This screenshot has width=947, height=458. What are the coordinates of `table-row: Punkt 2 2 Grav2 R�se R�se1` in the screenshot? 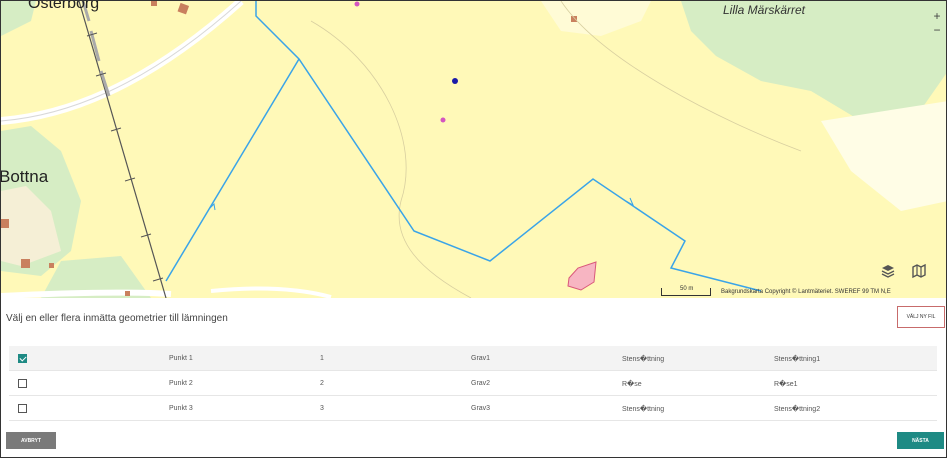 It's located at (473, 383).